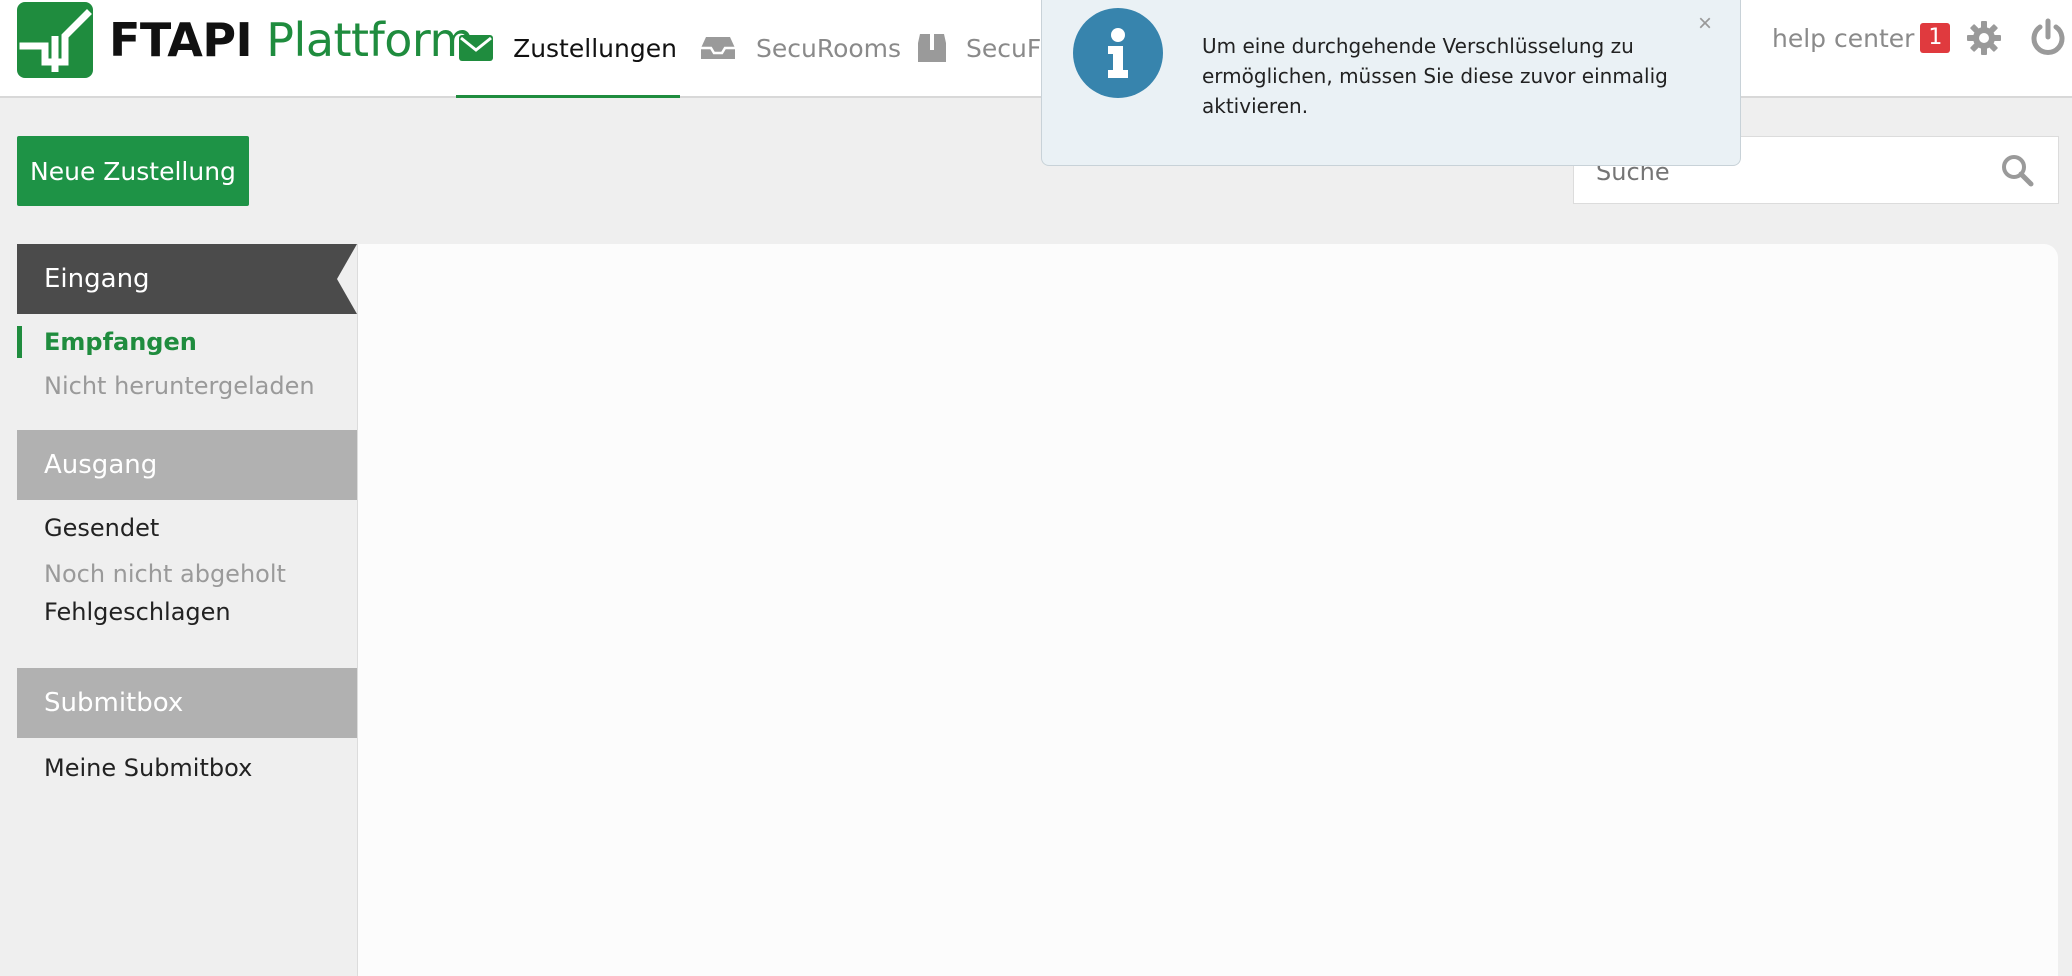  Describe the element at coordinates (181, 40) in the screenshot. I see `logo-brand: FTAPI` at that location.